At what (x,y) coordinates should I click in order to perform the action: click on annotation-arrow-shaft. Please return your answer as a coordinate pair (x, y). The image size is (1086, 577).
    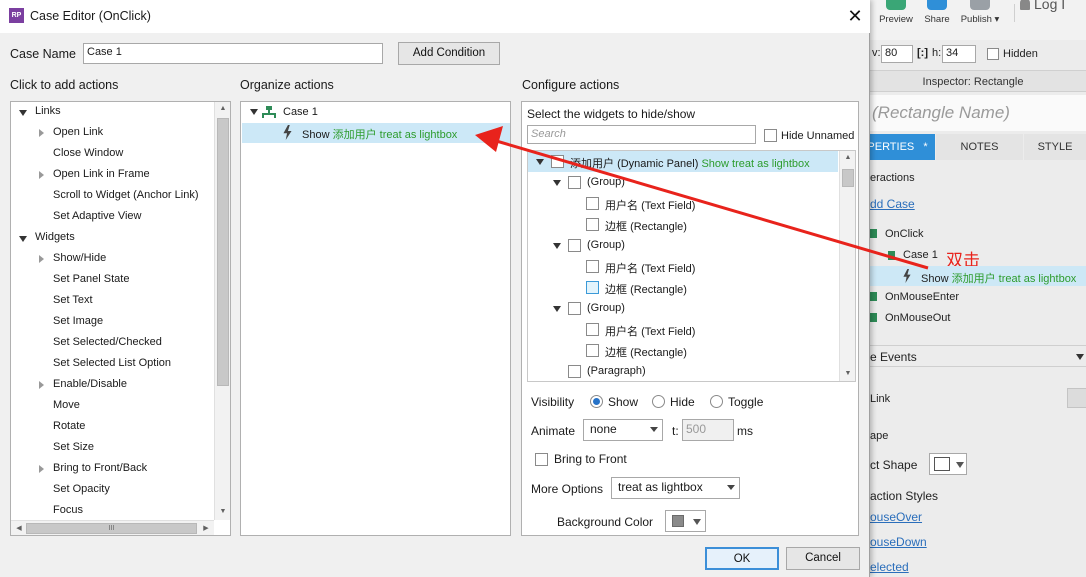
    Looking at the image, I should click on (710, 204).